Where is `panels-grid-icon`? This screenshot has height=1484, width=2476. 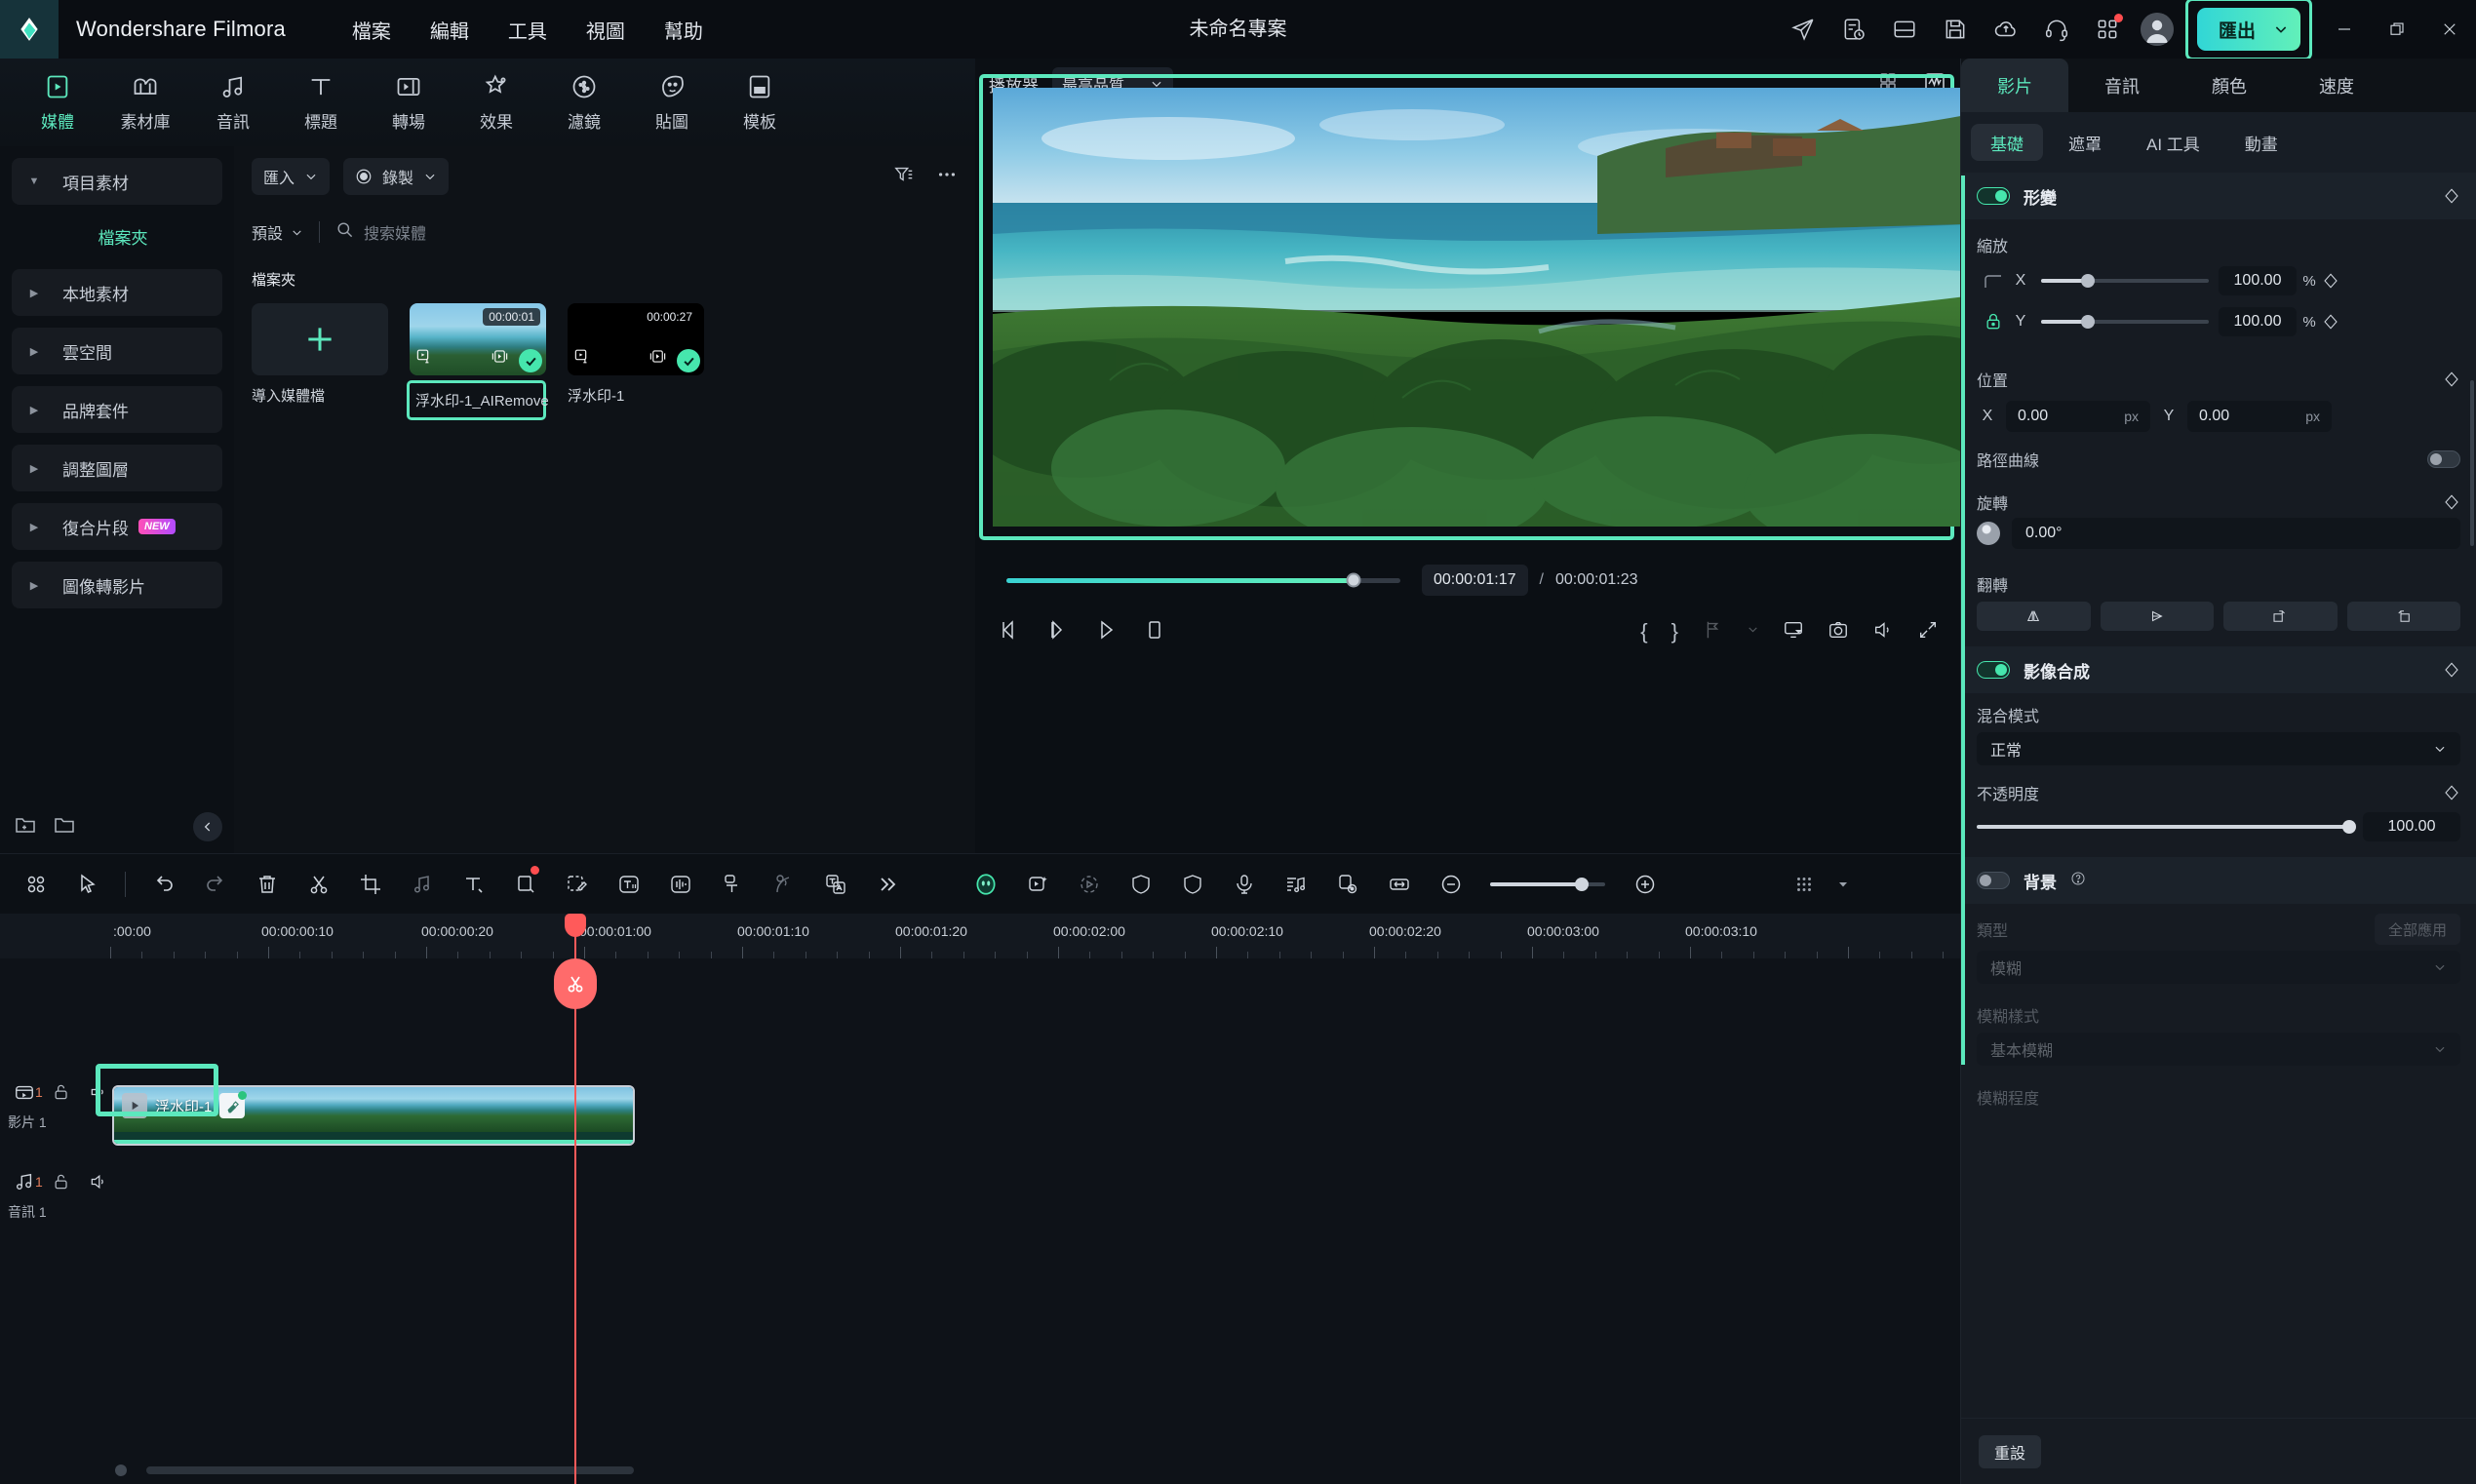 panels-grid-icon is located at coordinates (35, 884).